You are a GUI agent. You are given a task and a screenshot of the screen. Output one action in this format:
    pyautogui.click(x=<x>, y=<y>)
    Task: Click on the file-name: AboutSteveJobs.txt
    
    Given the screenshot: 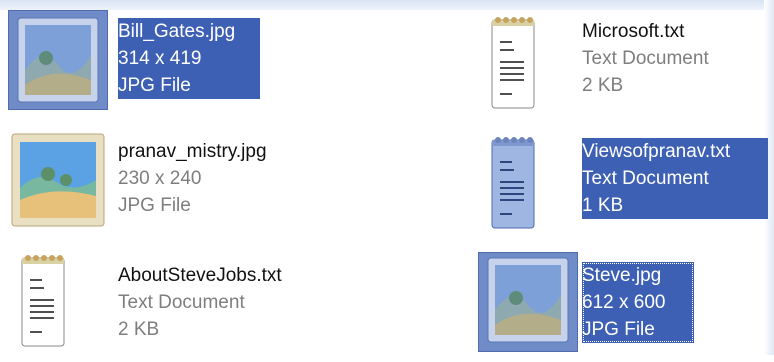 What is the action you would take?
    pyautogui.click(x=200, y=275)
    